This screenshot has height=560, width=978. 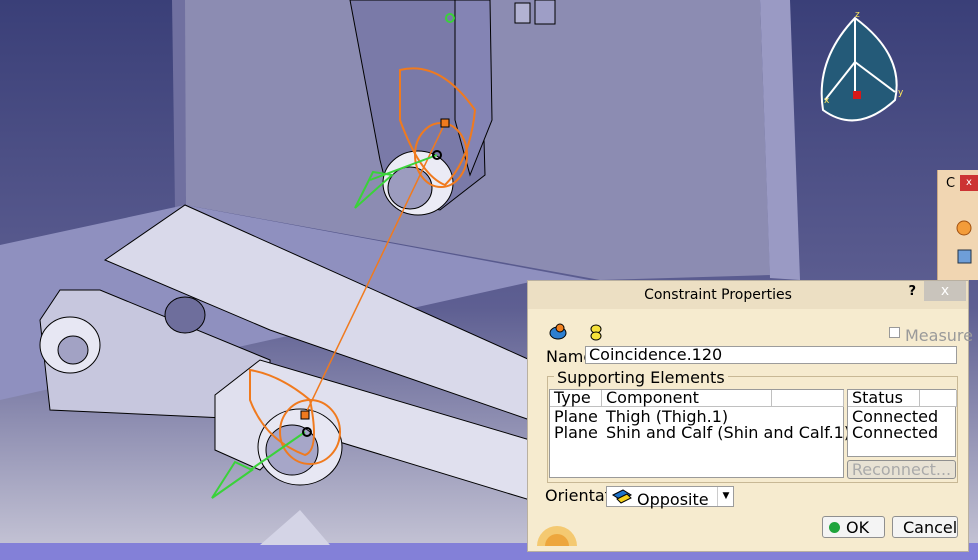 What do you see at coordinates (576, 398) in the screenshot?
I see `column-header-type: Type` at bounding box center [576, 398].